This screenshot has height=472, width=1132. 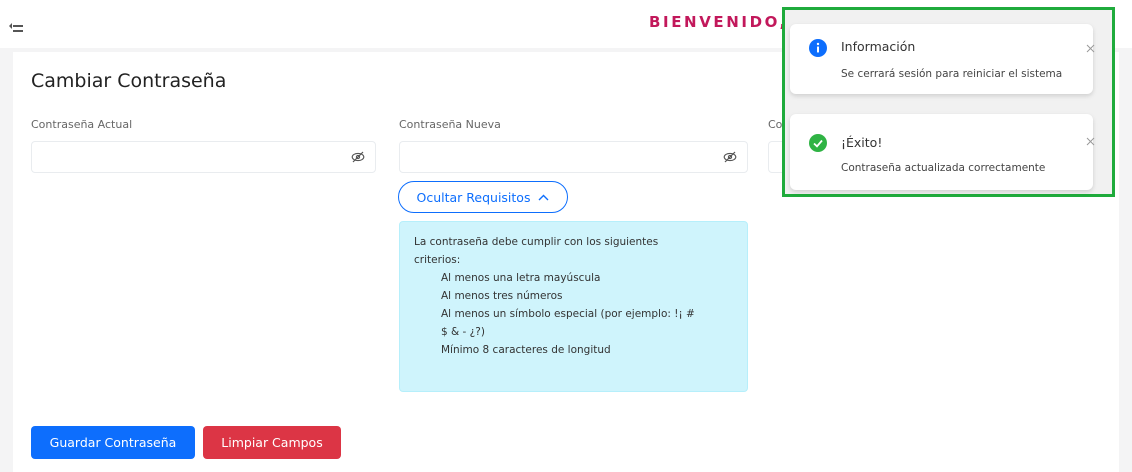 What do you see at coordinates (113, 442) in the screenshot?
I see `save-password-button: Guardar Contraseña` at bounding box center [113, 442].